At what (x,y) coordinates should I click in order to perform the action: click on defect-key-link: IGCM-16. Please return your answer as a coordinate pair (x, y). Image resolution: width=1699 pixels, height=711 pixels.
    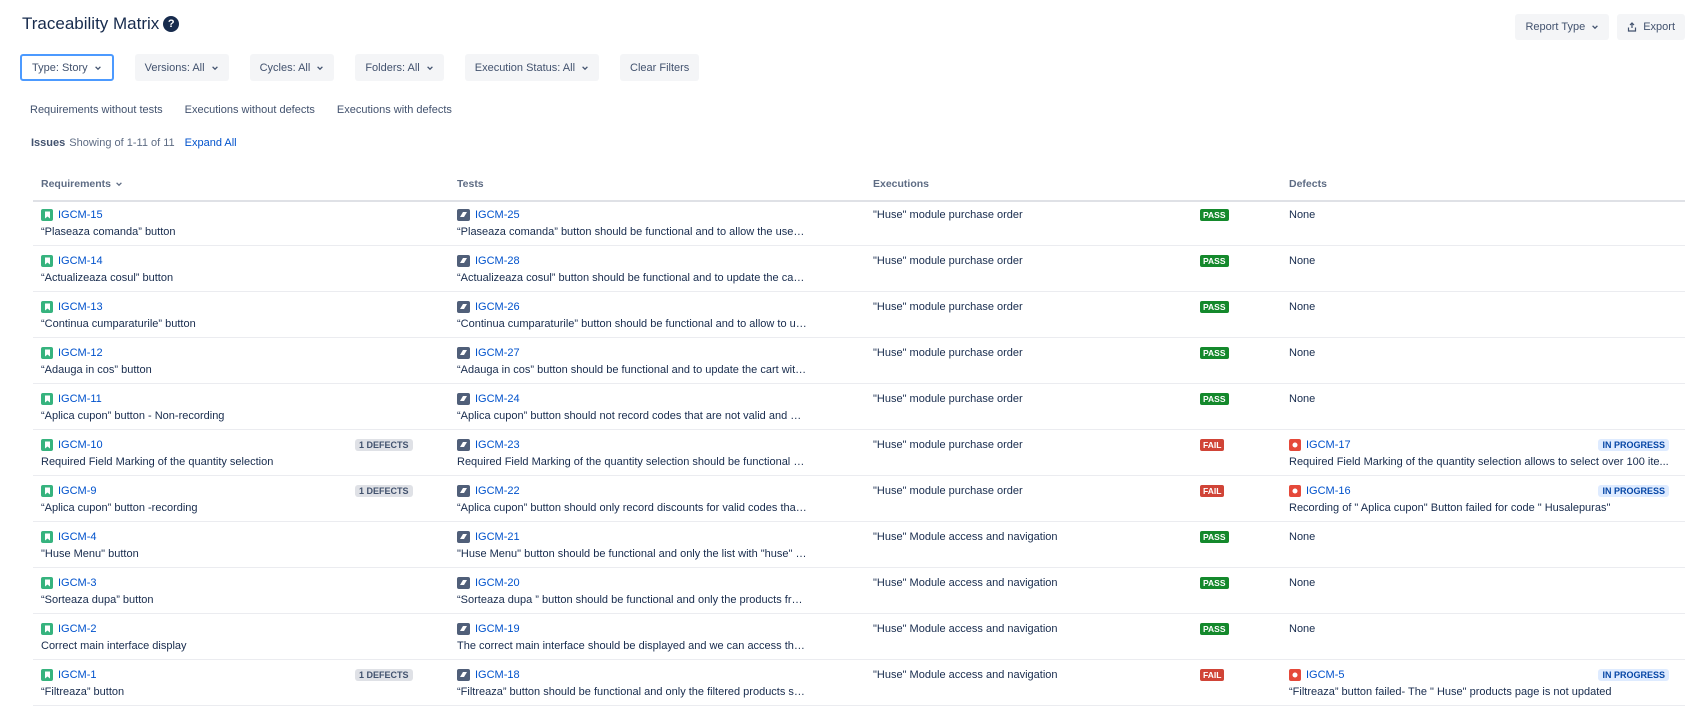
    Looking at the image, I should click on (1328, 491).